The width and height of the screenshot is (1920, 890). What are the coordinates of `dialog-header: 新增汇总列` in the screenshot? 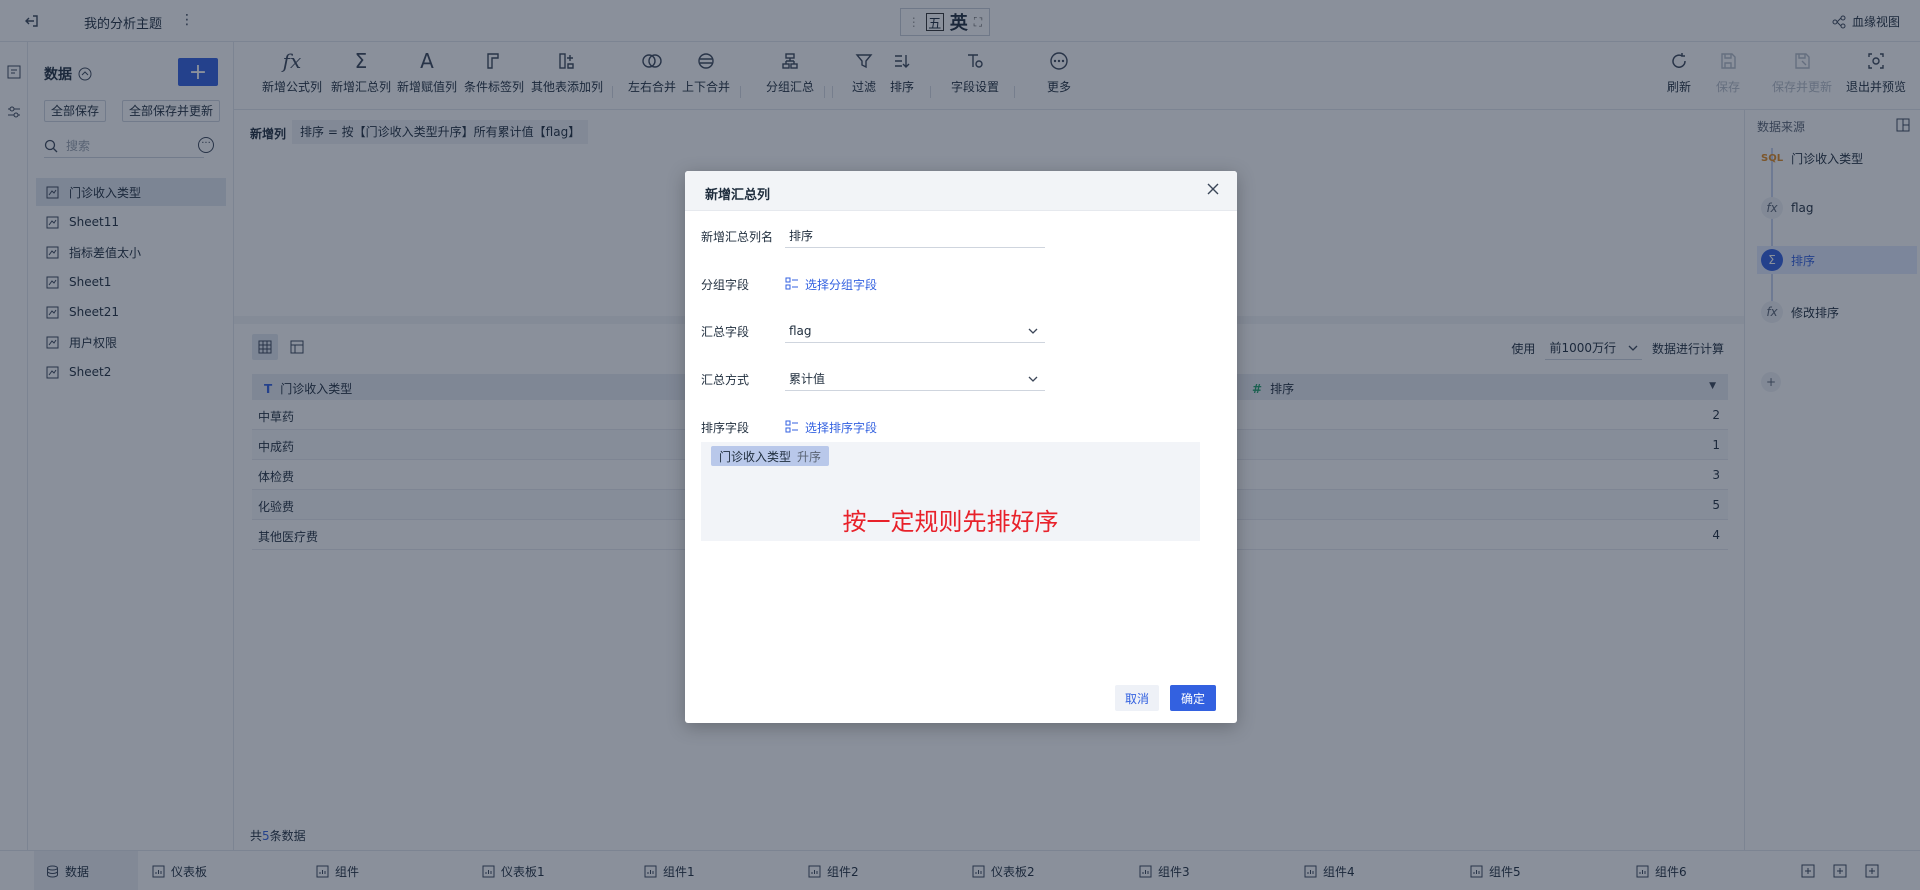 It's located at (961, 191).